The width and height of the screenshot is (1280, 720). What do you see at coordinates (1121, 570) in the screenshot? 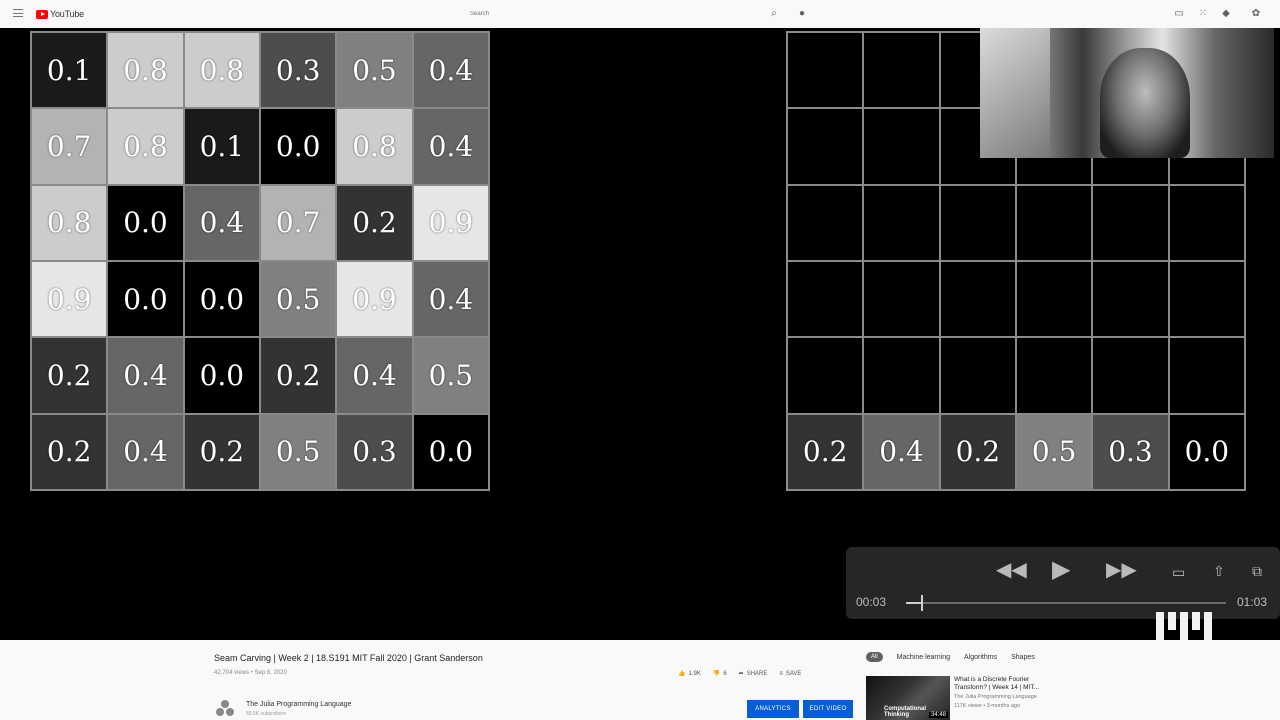
I see `fast-forward-icon: ▶▶` at bounding box center [1121, 570].